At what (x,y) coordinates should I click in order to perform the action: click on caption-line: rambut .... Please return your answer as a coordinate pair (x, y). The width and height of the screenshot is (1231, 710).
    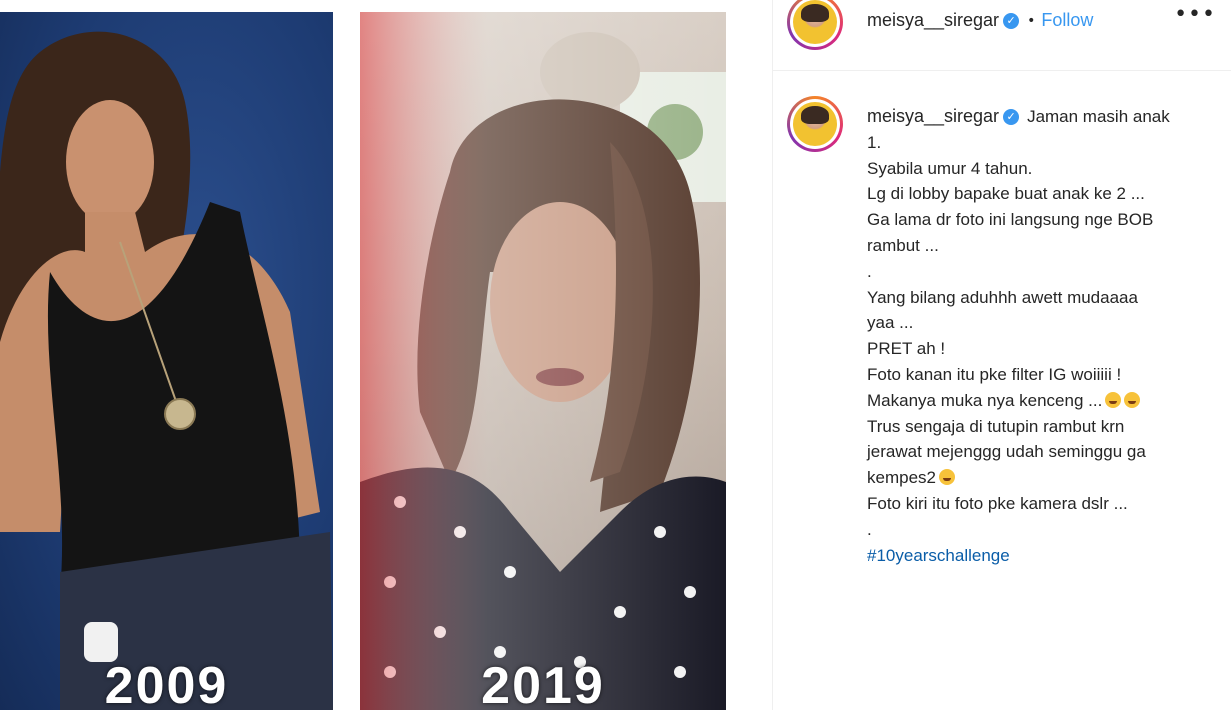
    Looking at the image, I should click on (903, 245).